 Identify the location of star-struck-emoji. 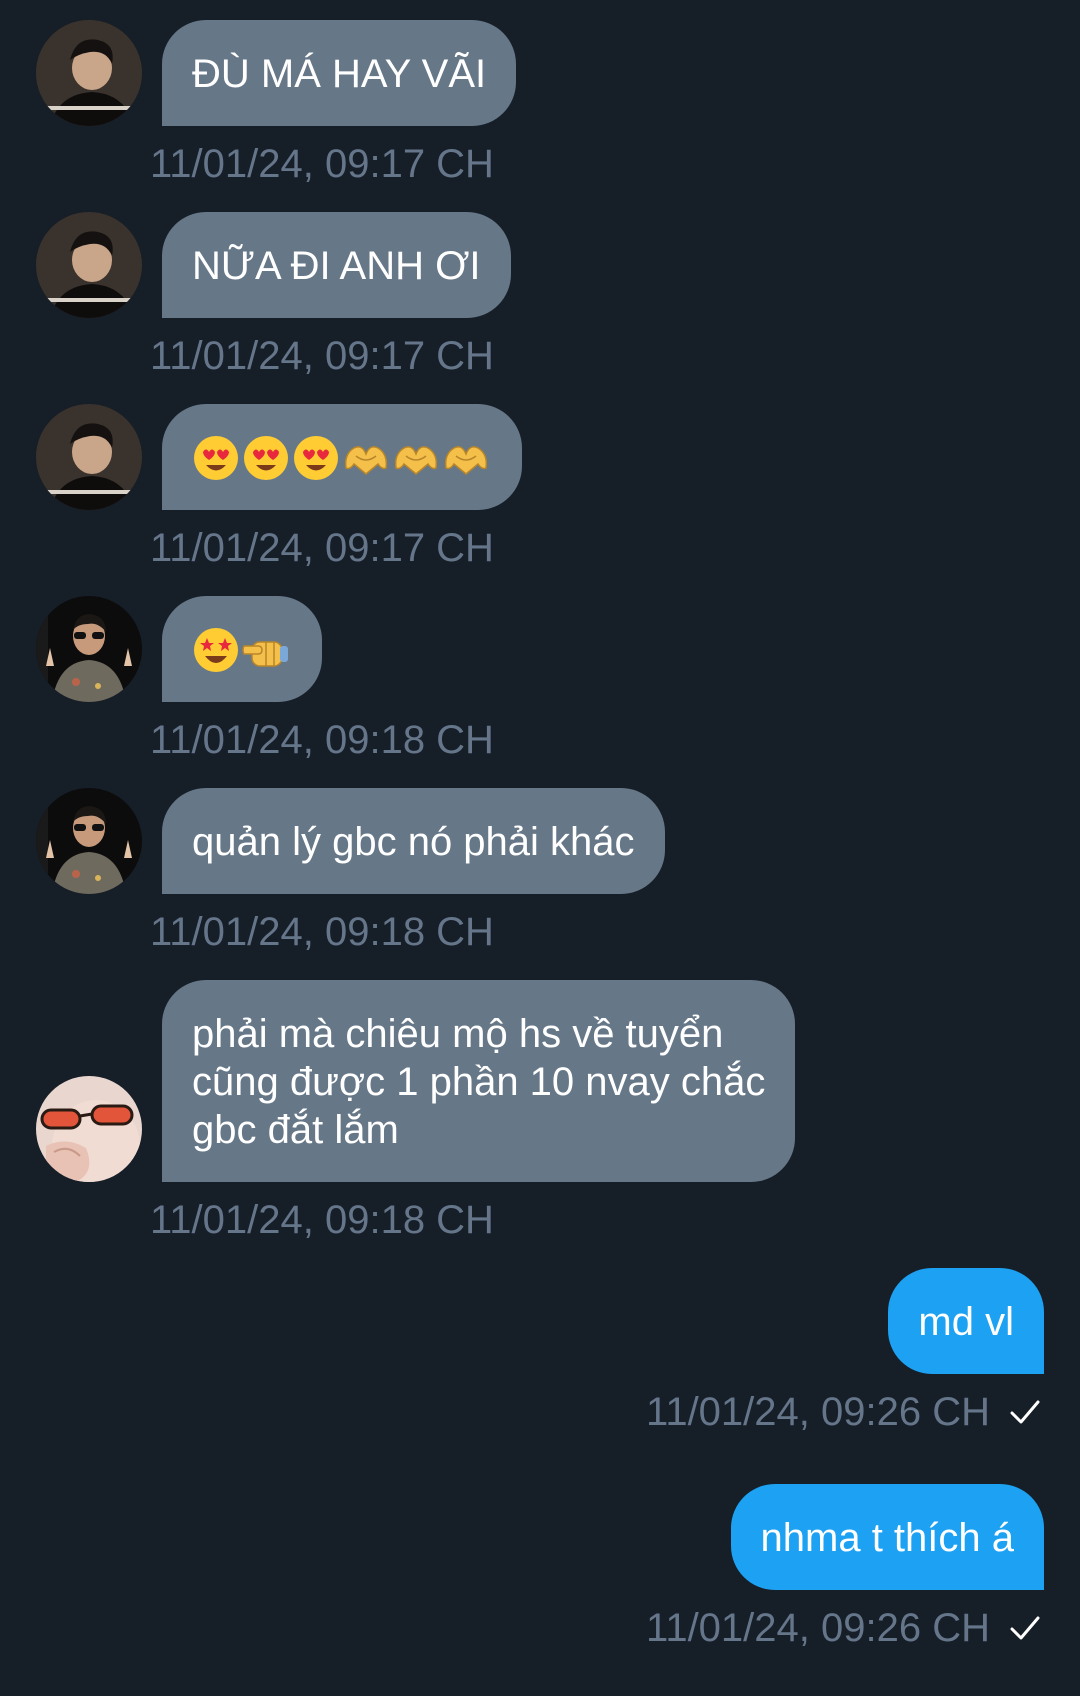
(216, 650).